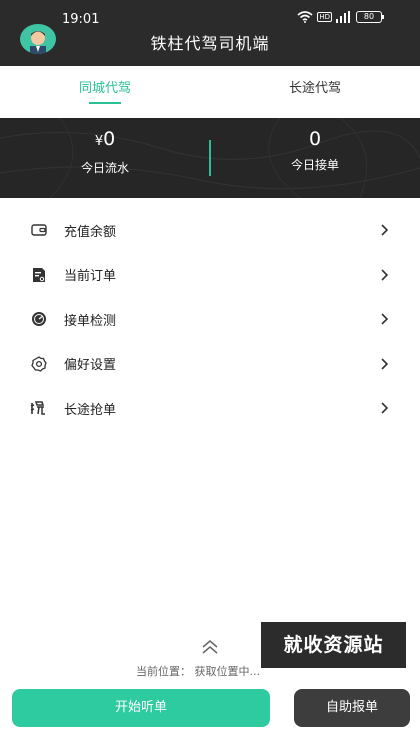 The height and width of the screenshot is (746, 420). I want to click on signal-icon, so click(343, 17).